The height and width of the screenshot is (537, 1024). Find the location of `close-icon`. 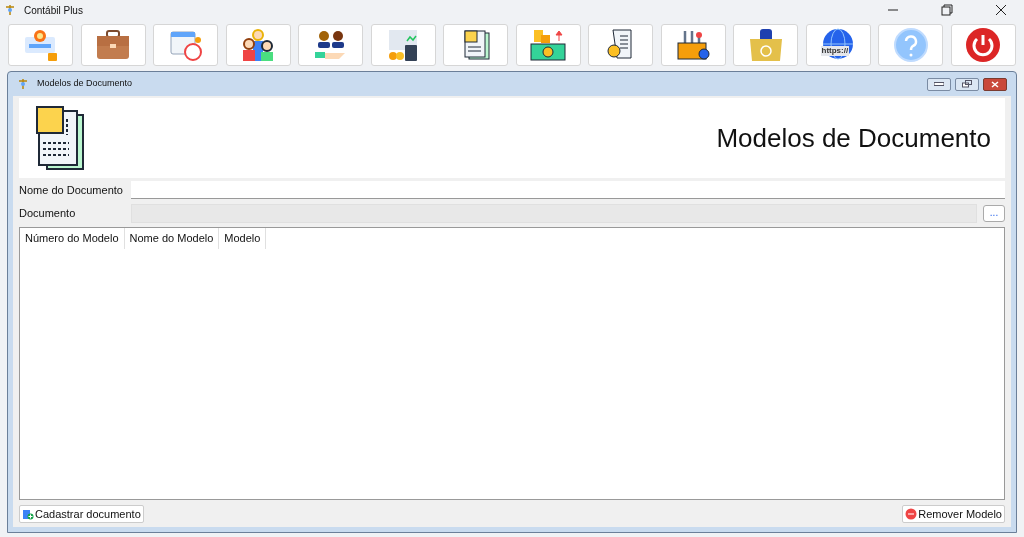

close-icon is located at coordinates (995, 84).